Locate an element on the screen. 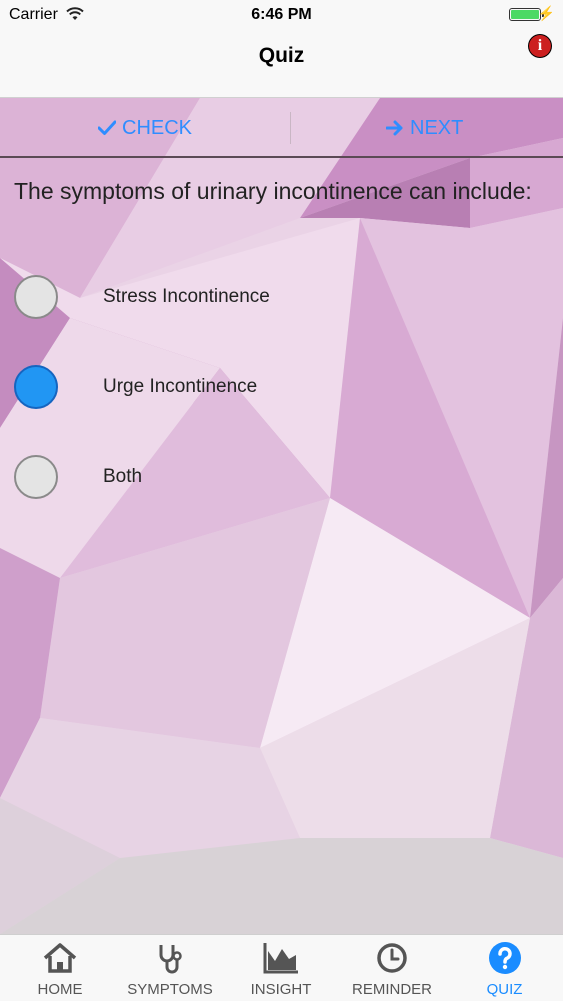 The width and height of the screenshot is (563, 1001). stethoscope-icon is located at coordinates (170, 959).